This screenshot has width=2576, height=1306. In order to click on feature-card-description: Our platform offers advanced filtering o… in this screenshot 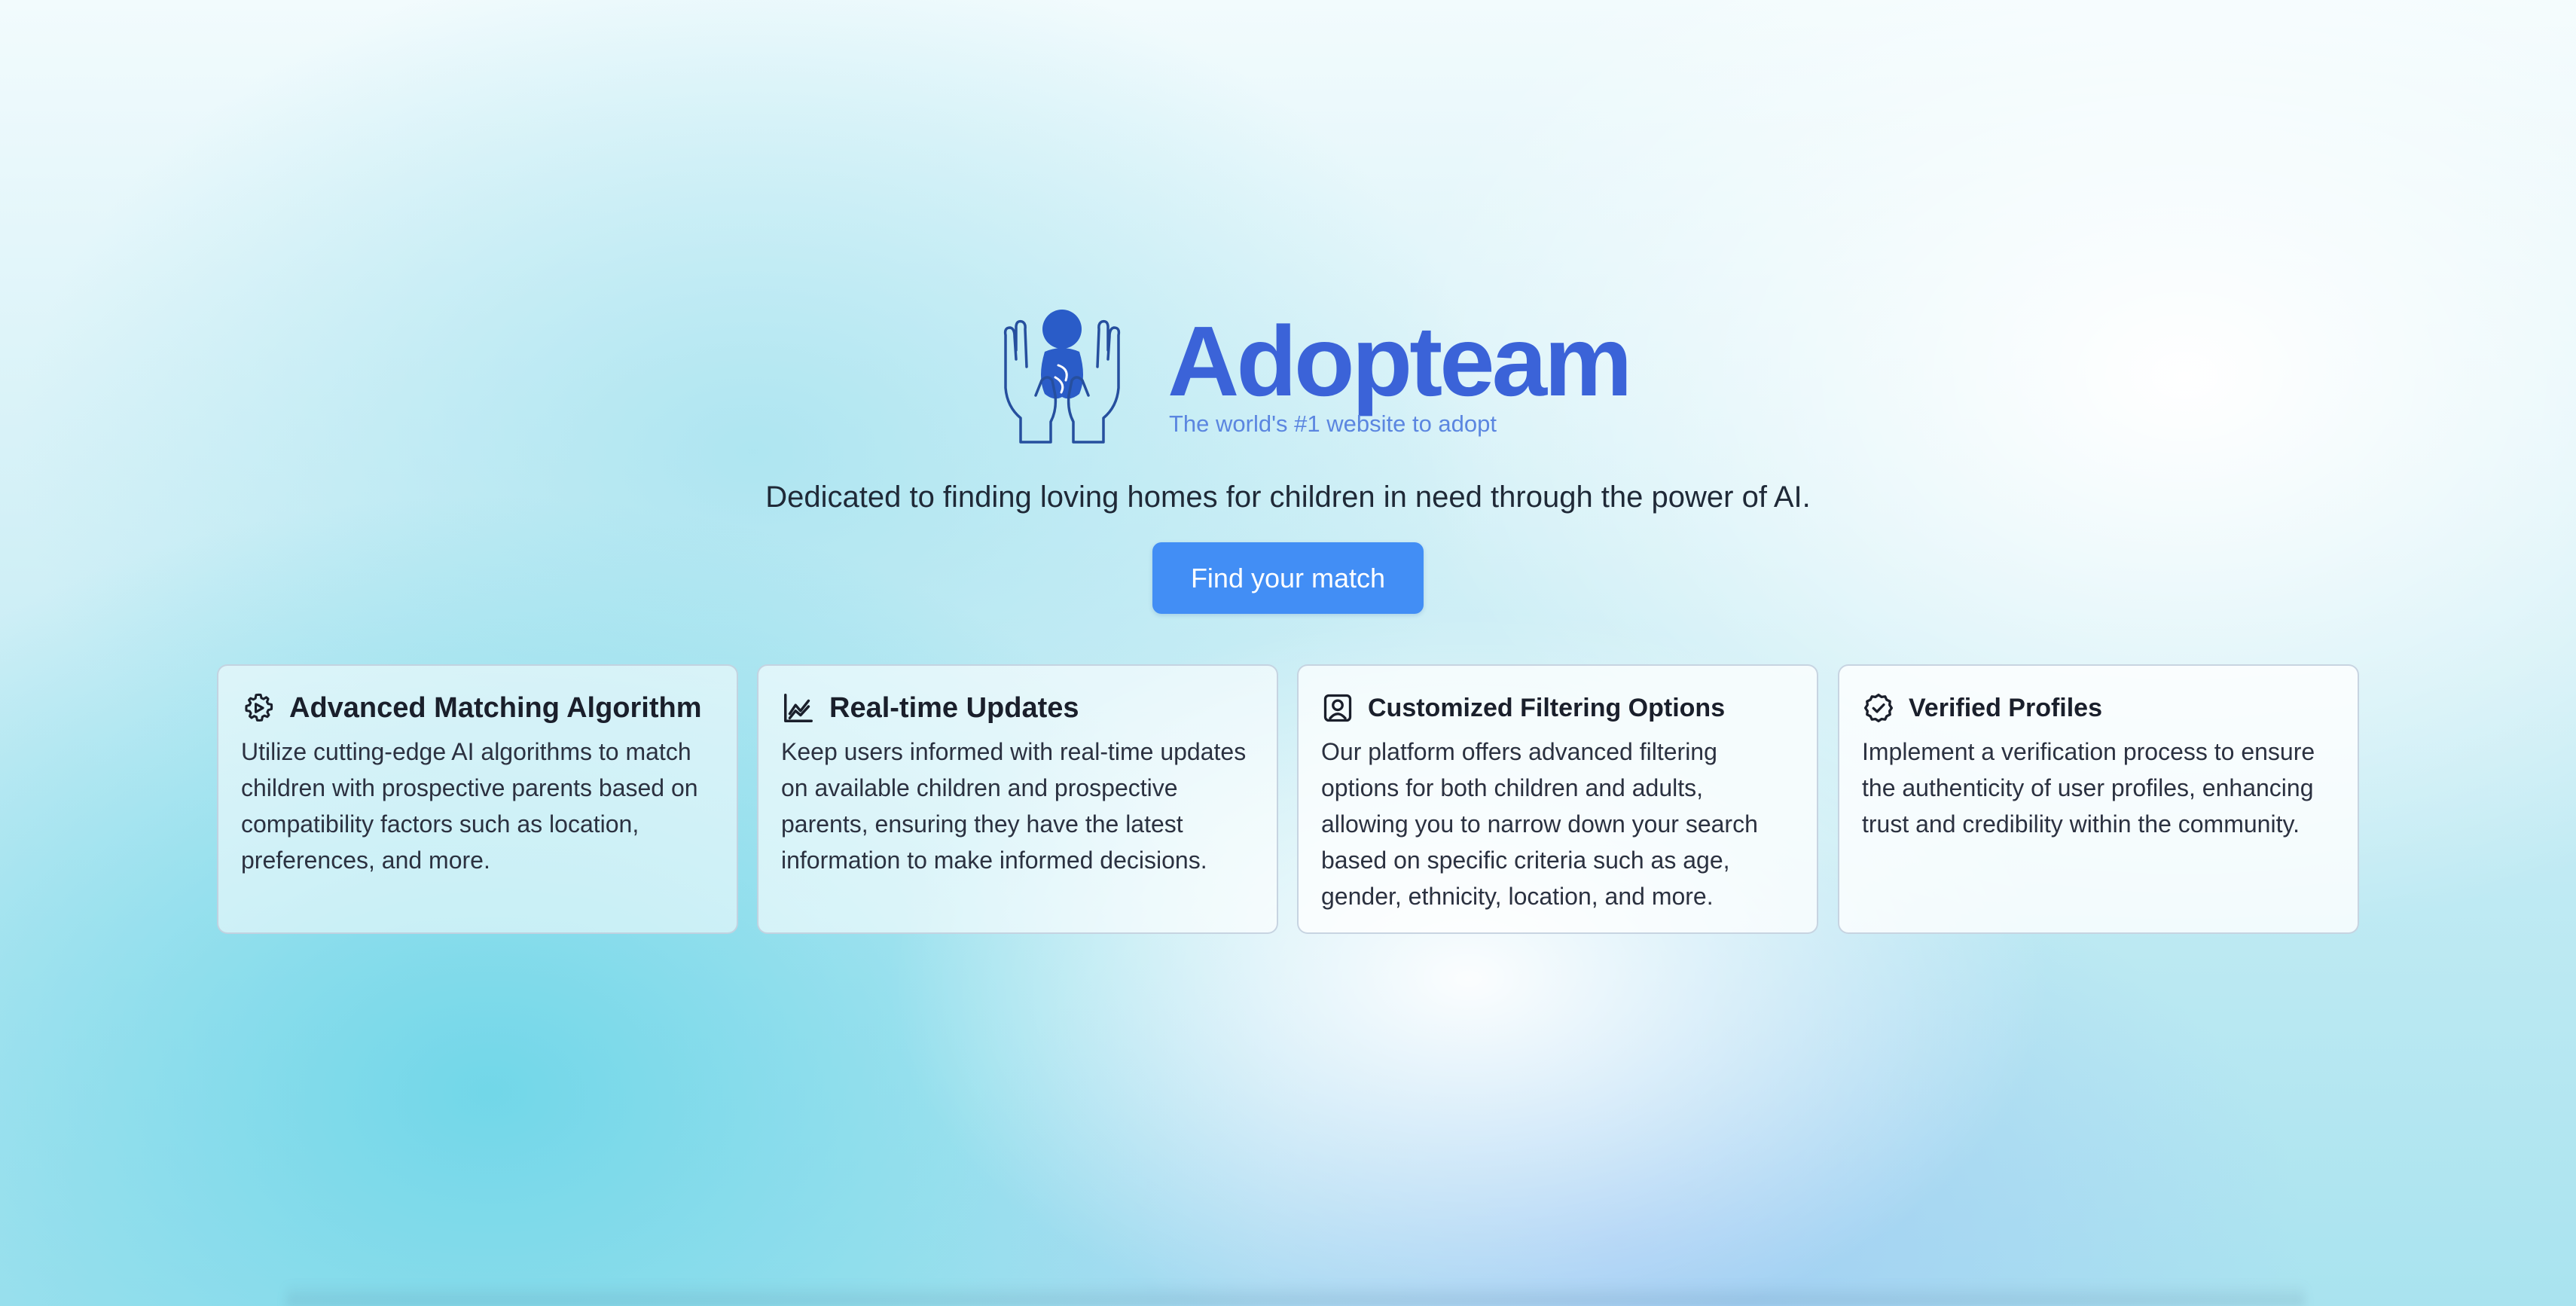, I will do `click(1540, 824)`.